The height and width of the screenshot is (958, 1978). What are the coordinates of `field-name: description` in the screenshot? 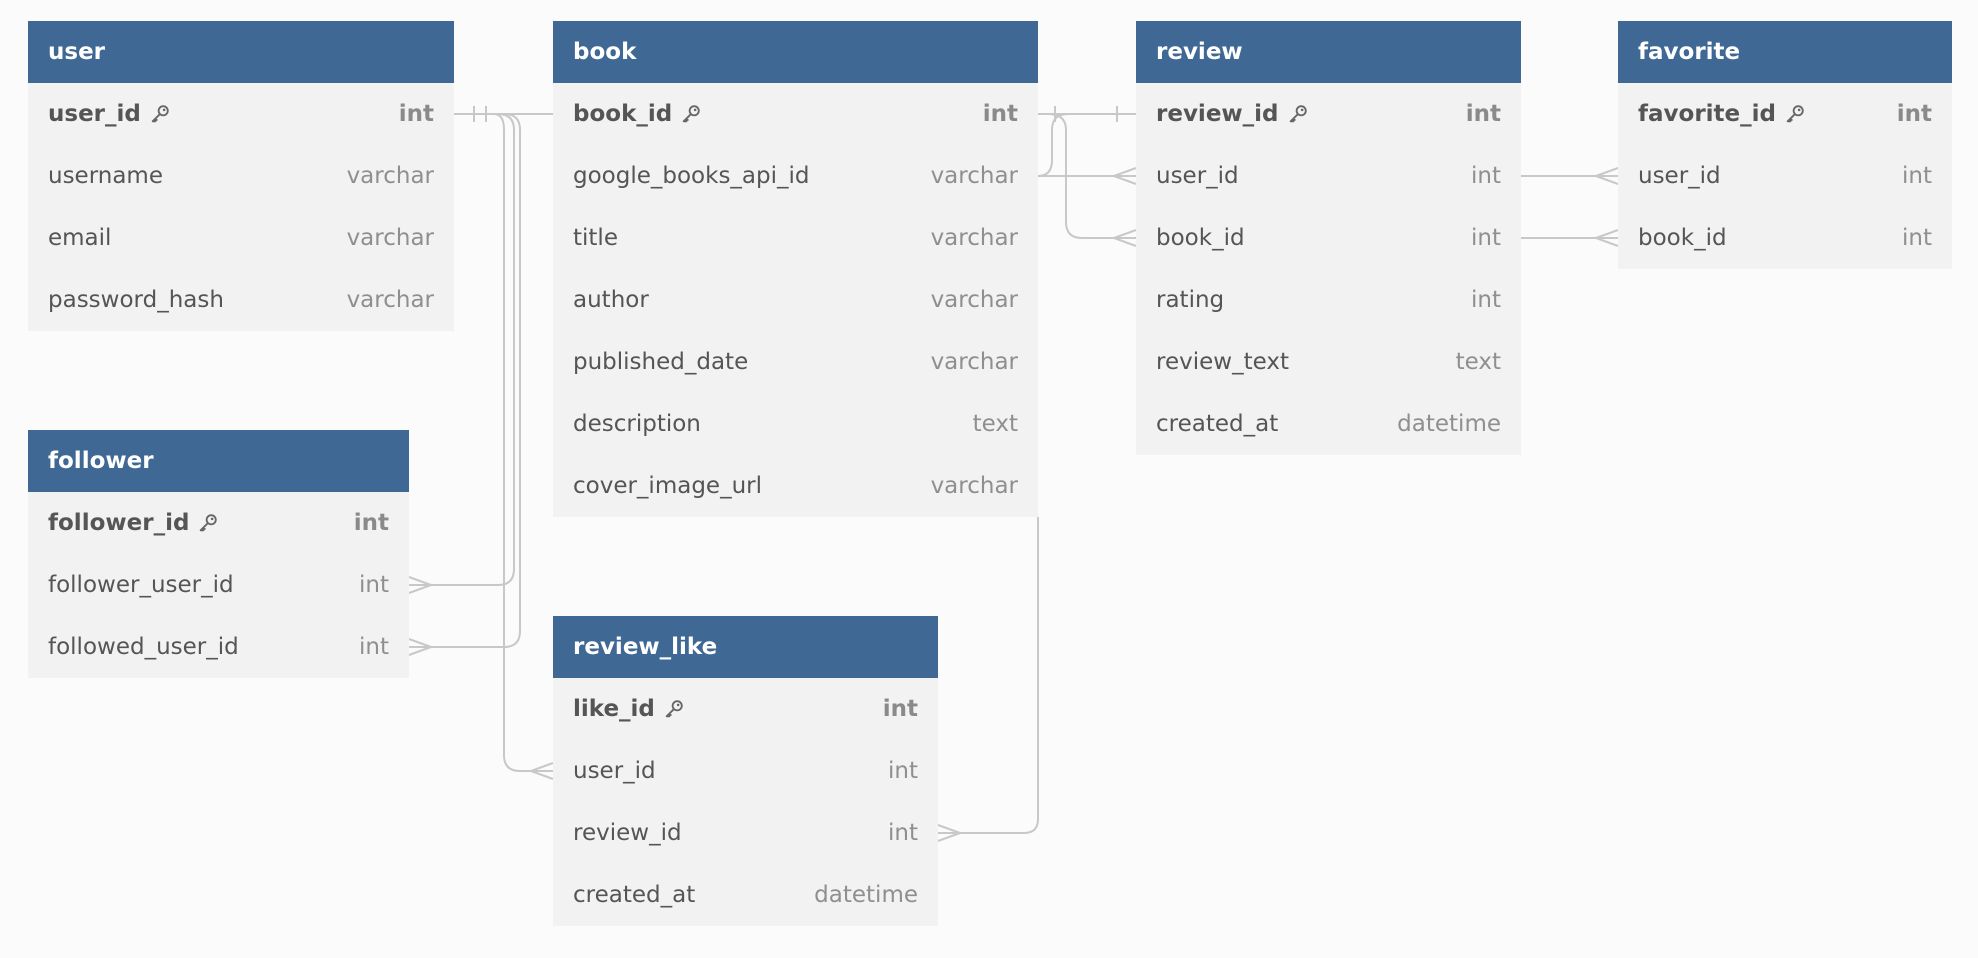 It's located at (637, 424).